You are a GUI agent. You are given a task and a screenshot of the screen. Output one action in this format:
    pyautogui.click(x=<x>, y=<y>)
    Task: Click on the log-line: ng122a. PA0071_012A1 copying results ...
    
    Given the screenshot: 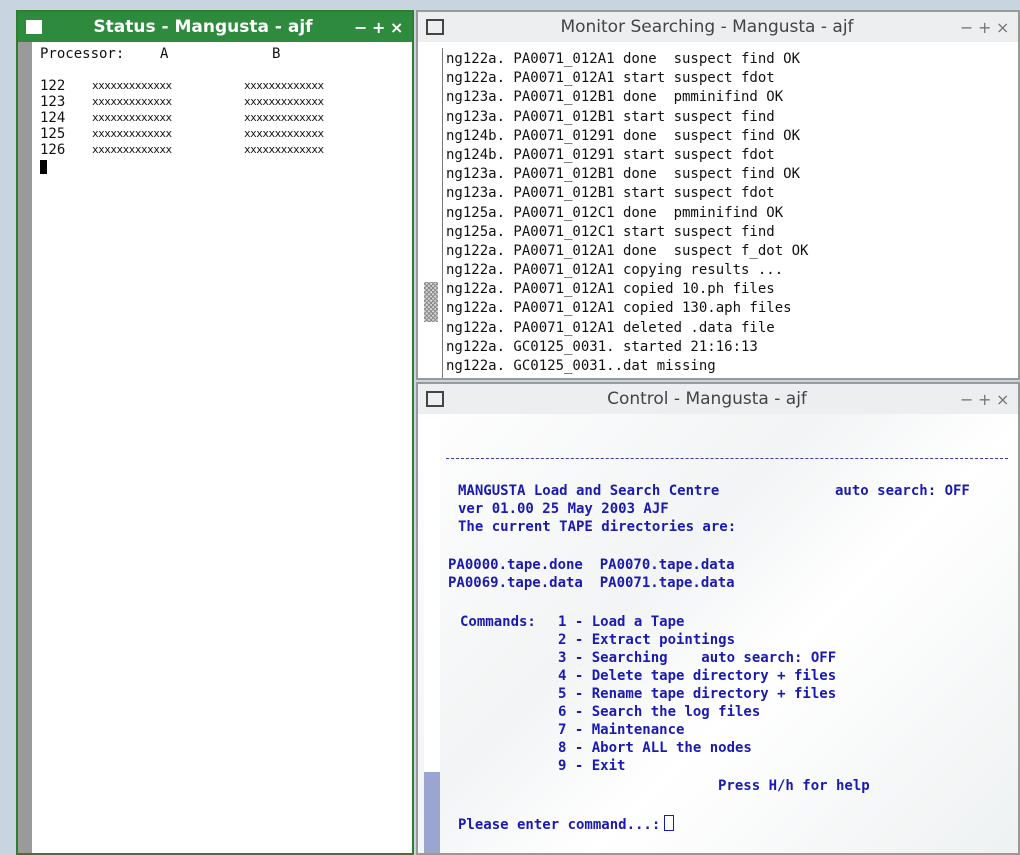 What is the action you would take?
    pyautogui.click(x=615, y=270)
    